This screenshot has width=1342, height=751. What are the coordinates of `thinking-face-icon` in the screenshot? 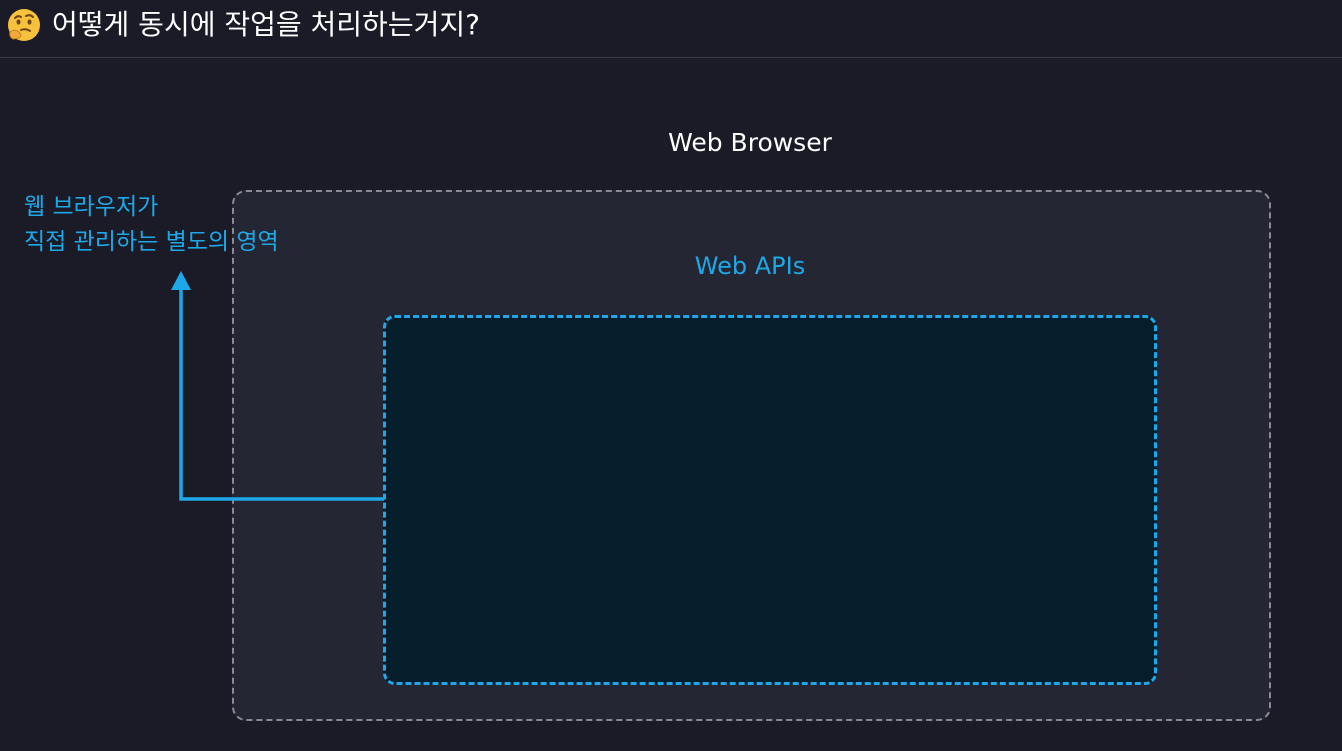 It's located at (24, 25).